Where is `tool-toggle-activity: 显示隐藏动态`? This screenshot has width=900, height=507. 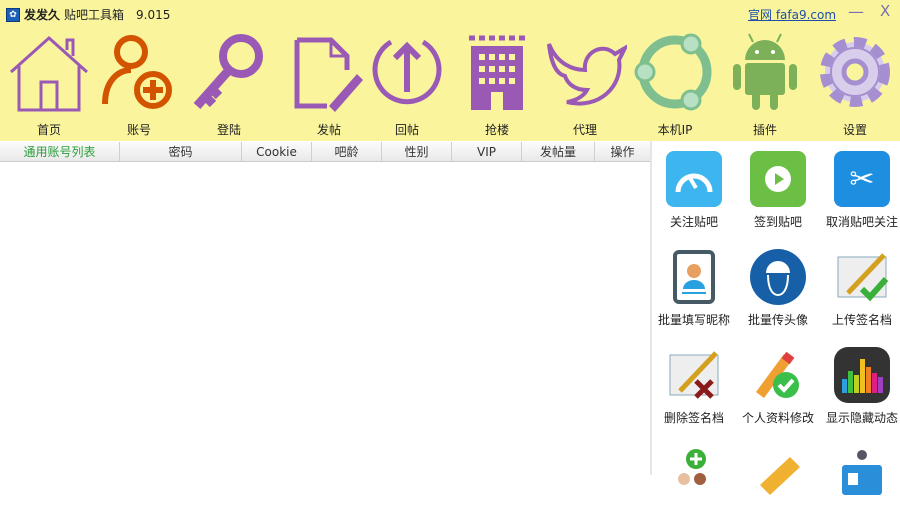 tool-toggle-activity: 显示隐藏动态 is located at coordinates (860, 386).